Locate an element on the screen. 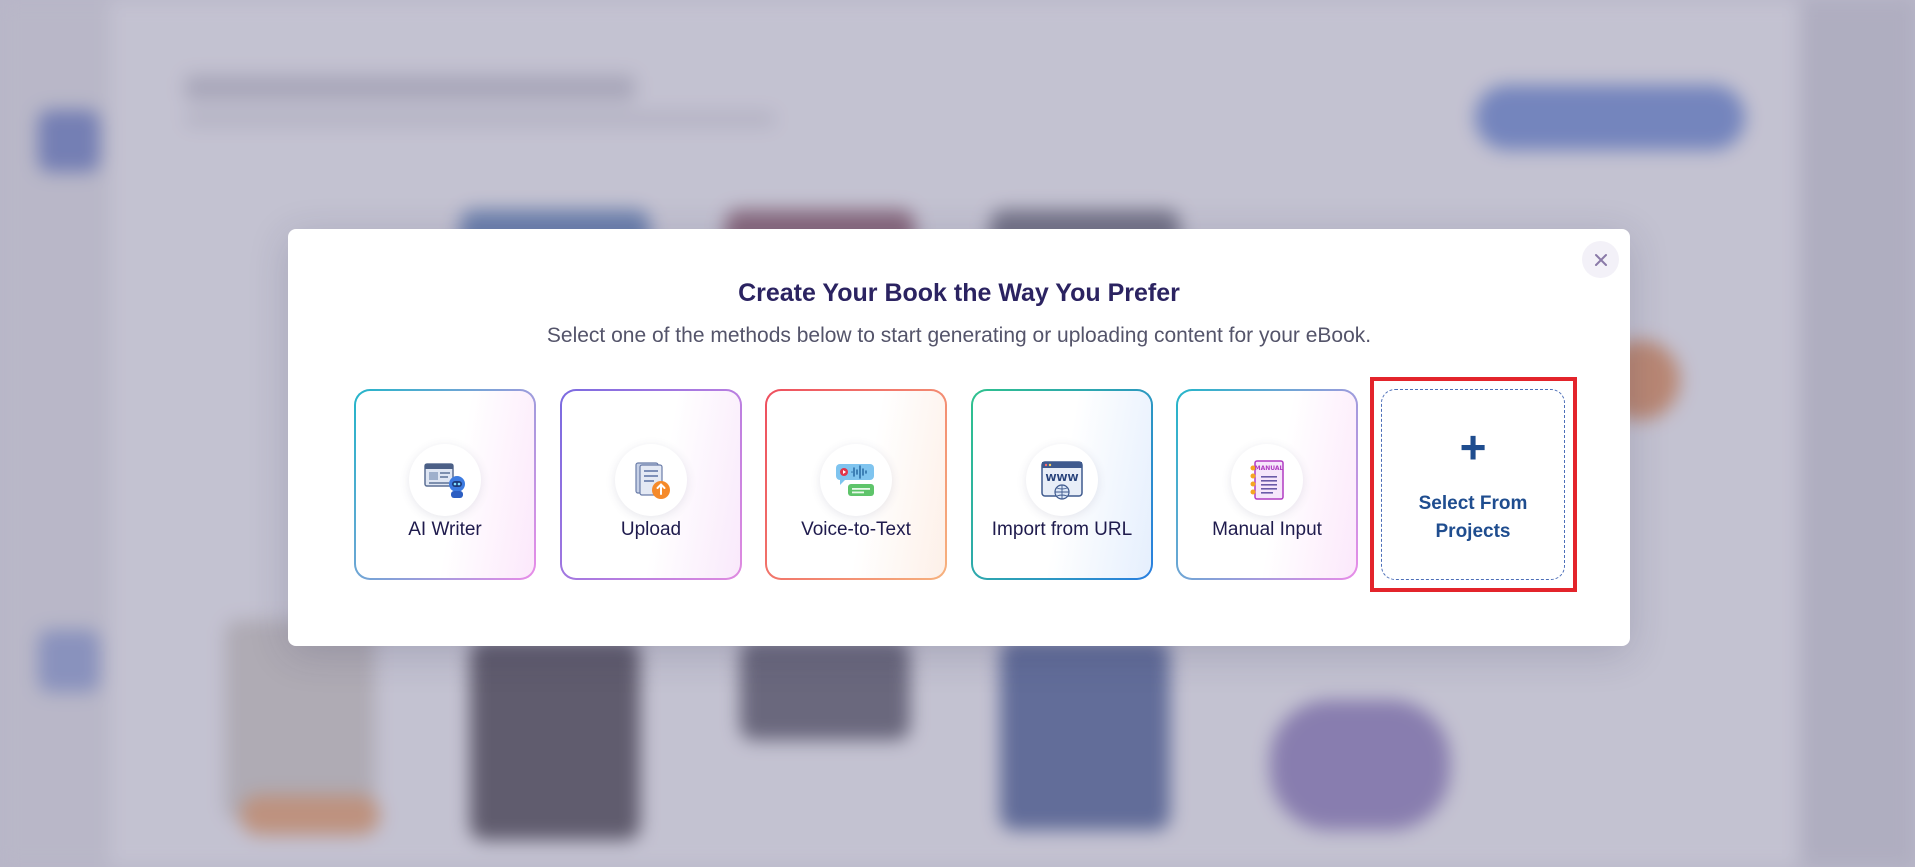 This screenshot has width=1915, height=867. close-button is located at coordinates (1600, 259).